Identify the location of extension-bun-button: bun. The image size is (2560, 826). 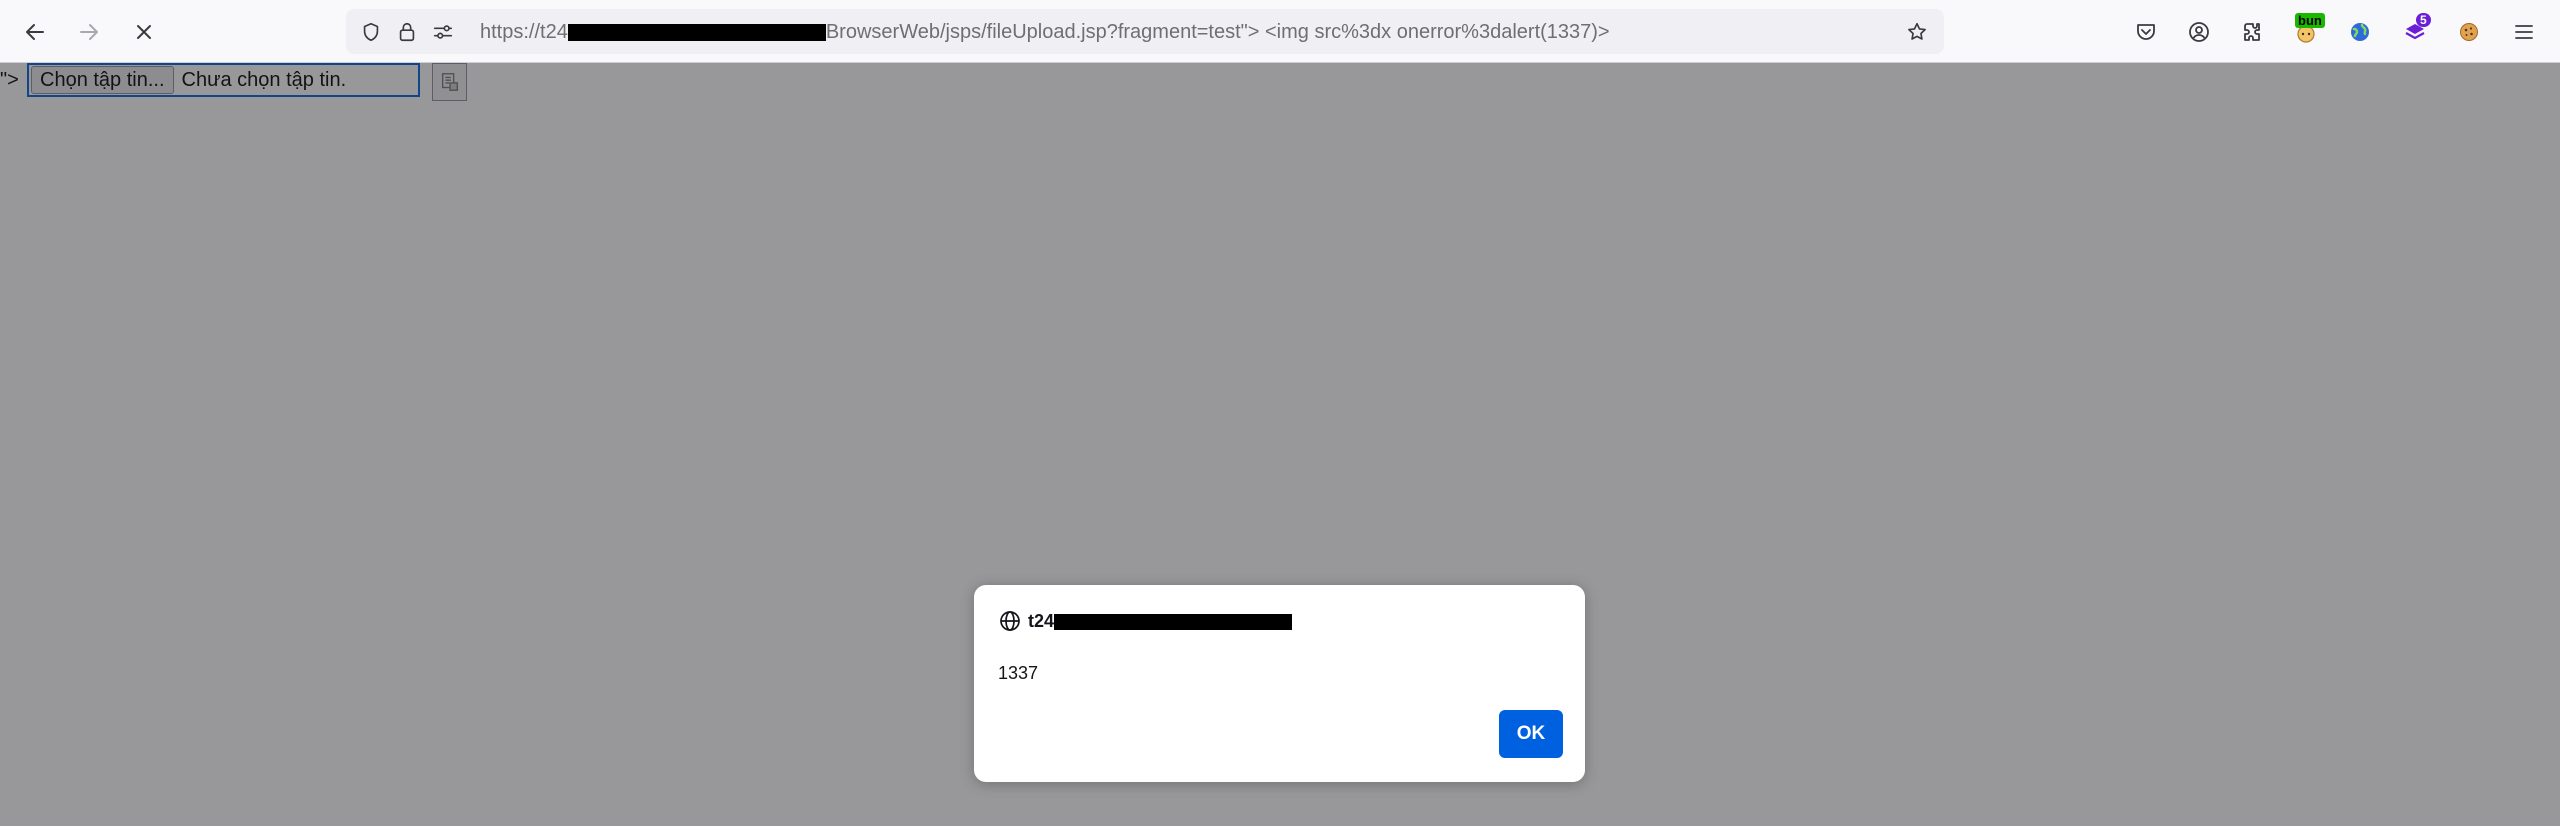
(2306, 32).